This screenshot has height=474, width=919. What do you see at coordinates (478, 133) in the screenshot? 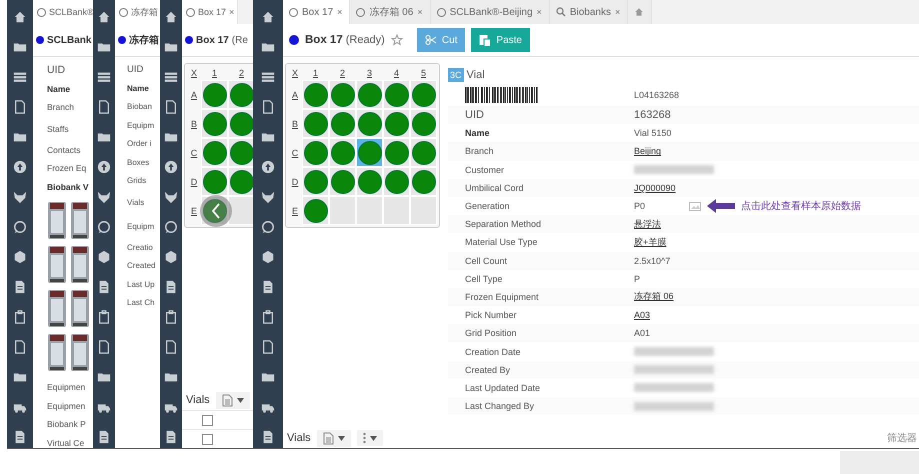
I see `field-label: Name` at bounding box center [478, 133].